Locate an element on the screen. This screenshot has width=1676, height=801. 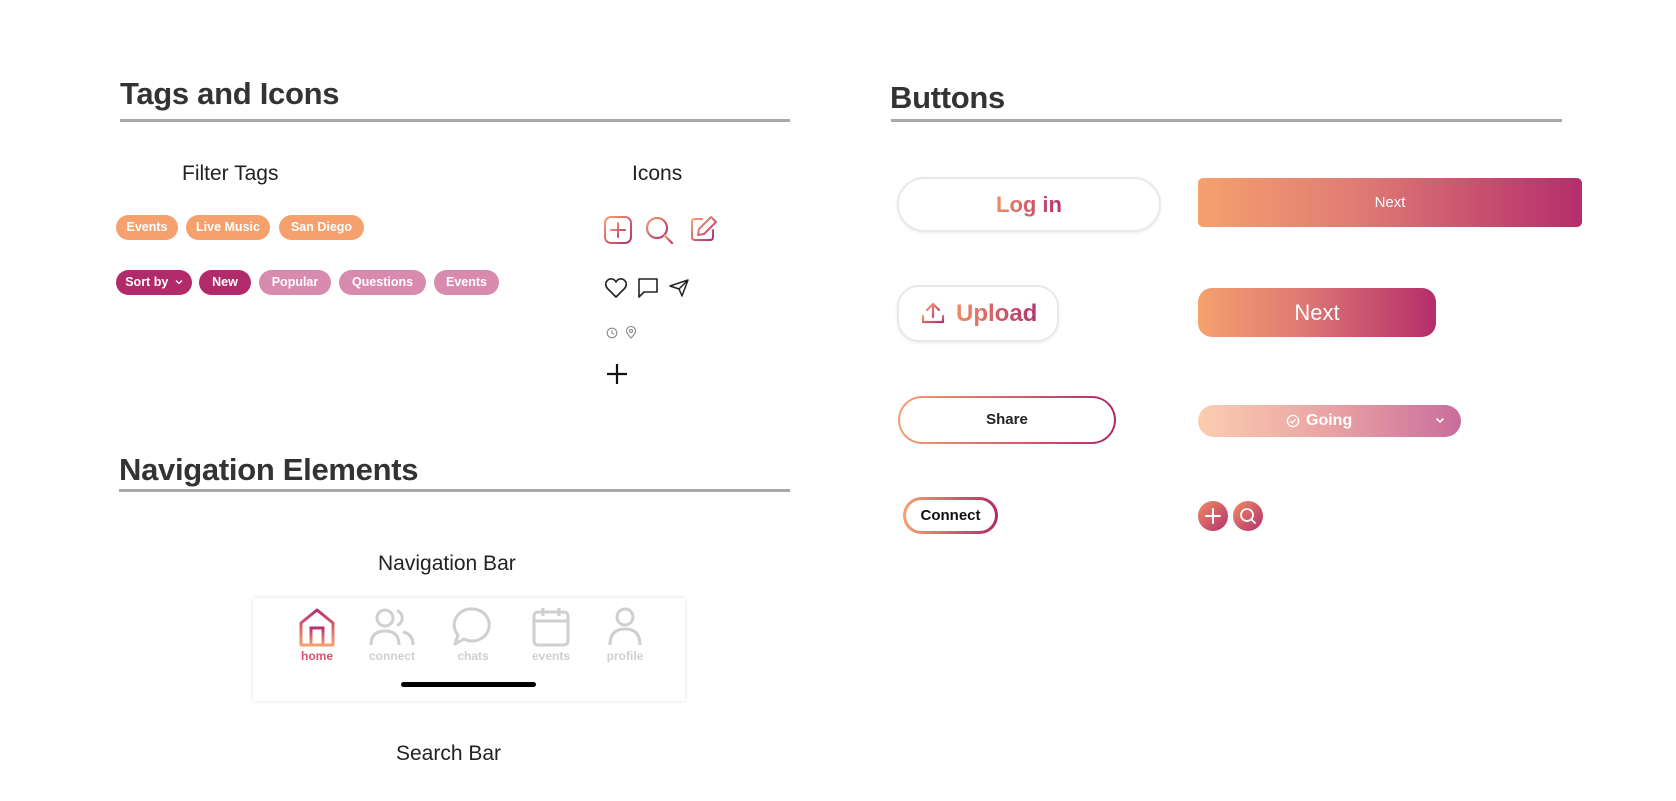
calendar-icon is located at coordinates (551, 627).